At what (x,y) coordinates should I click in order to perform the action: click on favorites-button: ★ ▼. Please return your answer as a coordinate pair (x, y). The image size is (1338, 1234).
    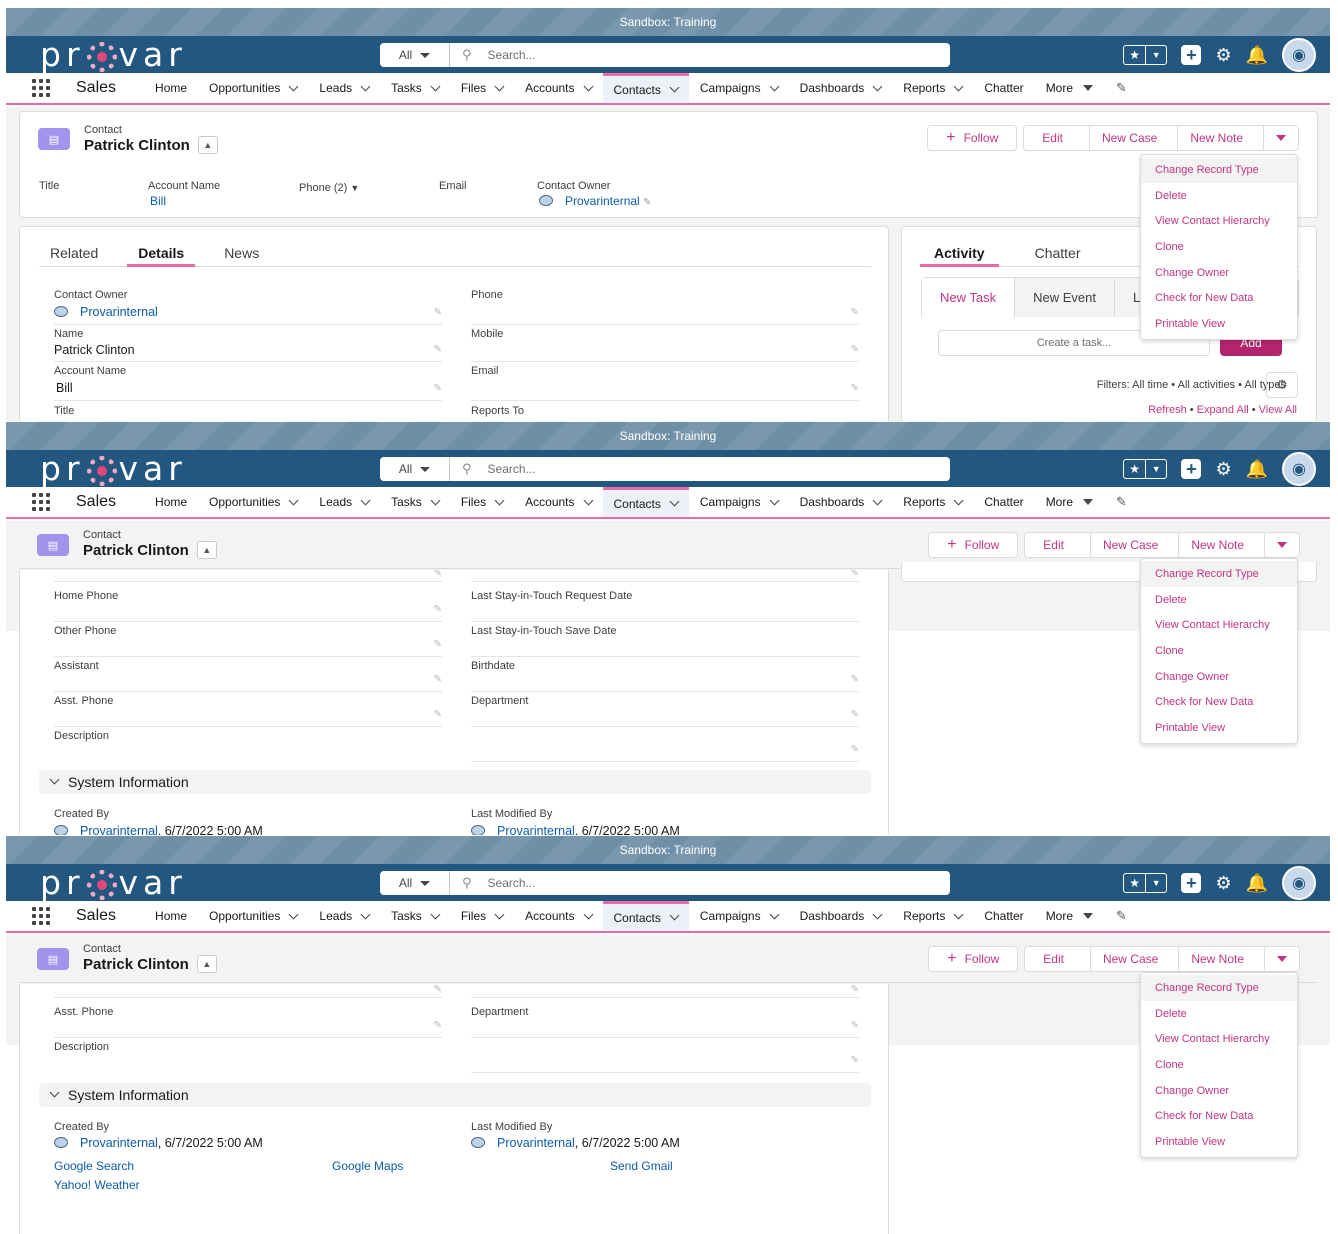
    Looking at the image, I should click on (1145, 54).